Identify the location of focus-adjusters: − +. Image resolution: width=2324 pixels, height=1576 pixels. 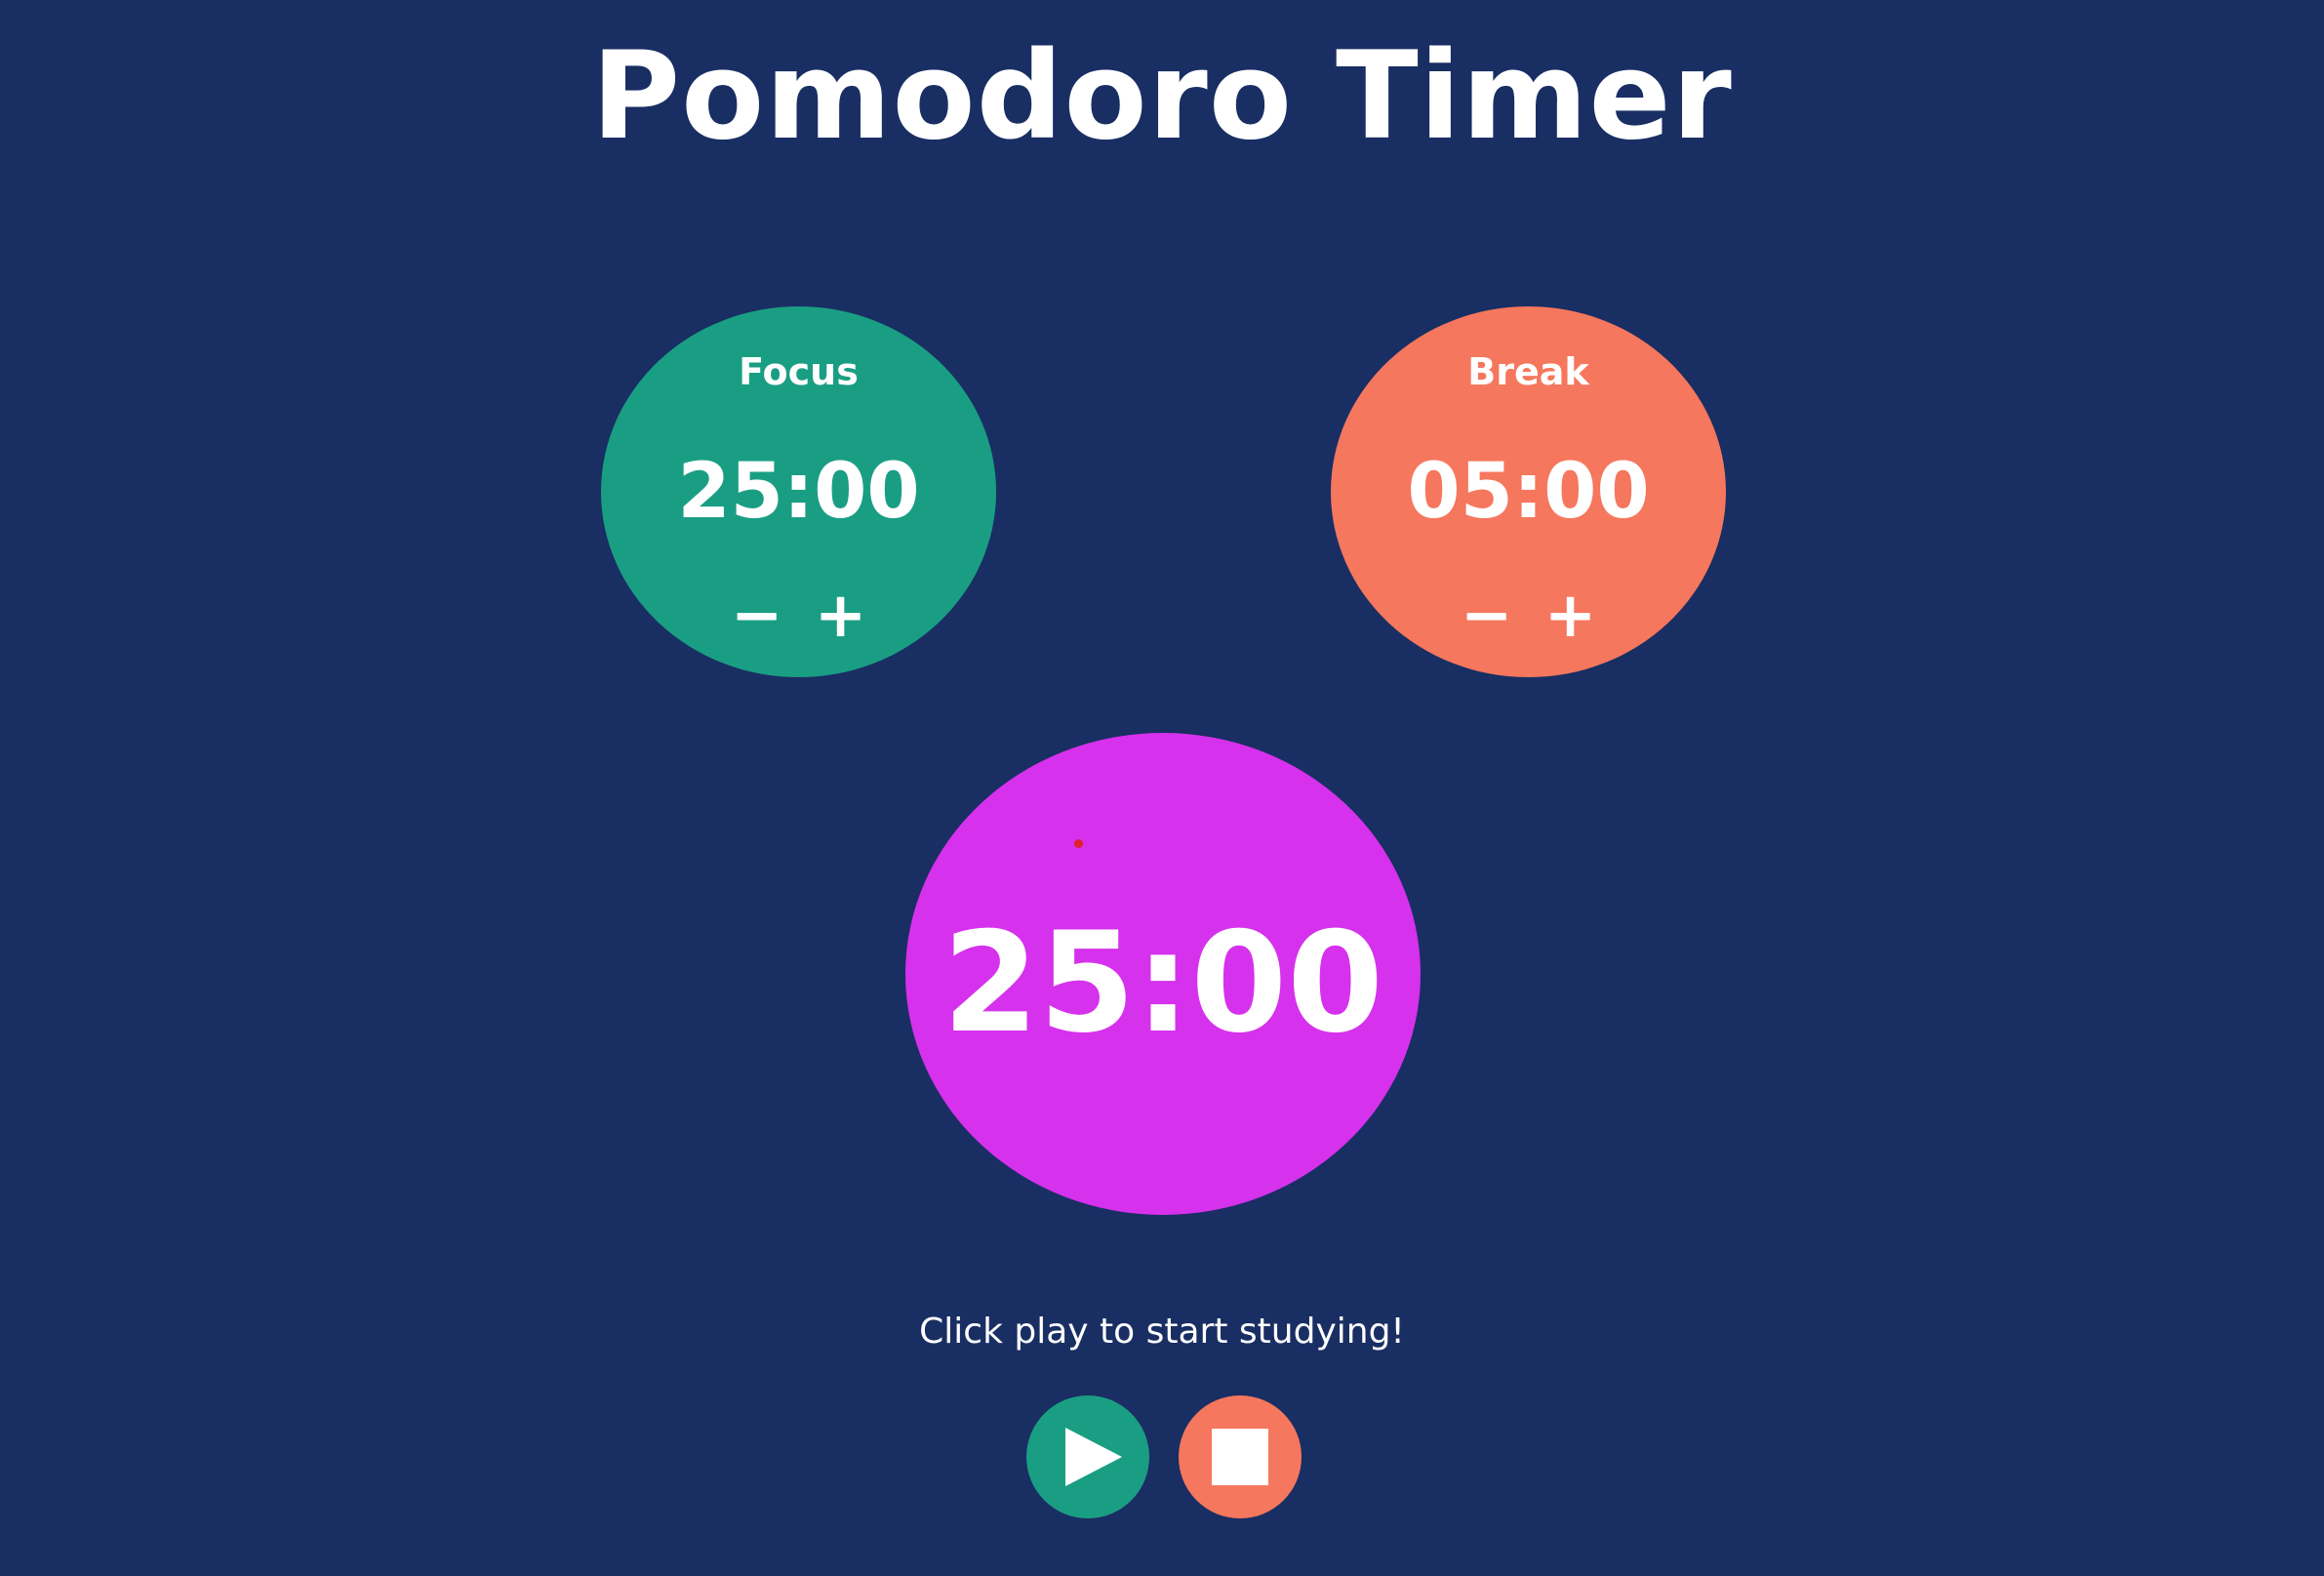
(798, 616).